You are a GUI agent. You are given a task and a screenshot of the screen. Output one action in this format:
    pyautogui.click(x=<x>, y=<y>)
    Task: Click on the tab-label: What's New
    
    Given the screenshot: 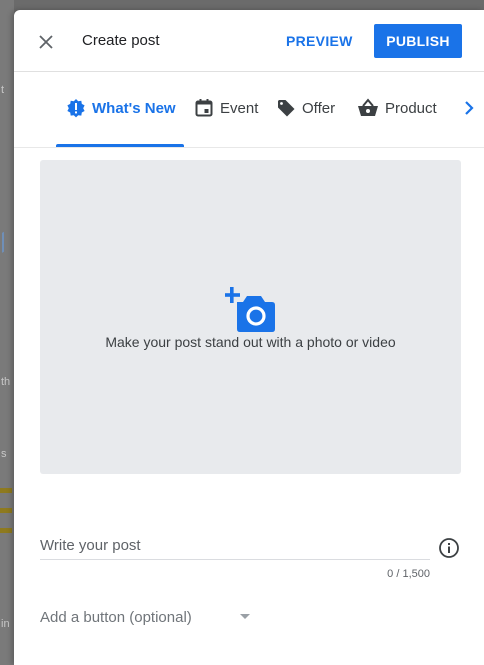 What is the action you would take?
    pyautogui.click(x=134, y=108)
    